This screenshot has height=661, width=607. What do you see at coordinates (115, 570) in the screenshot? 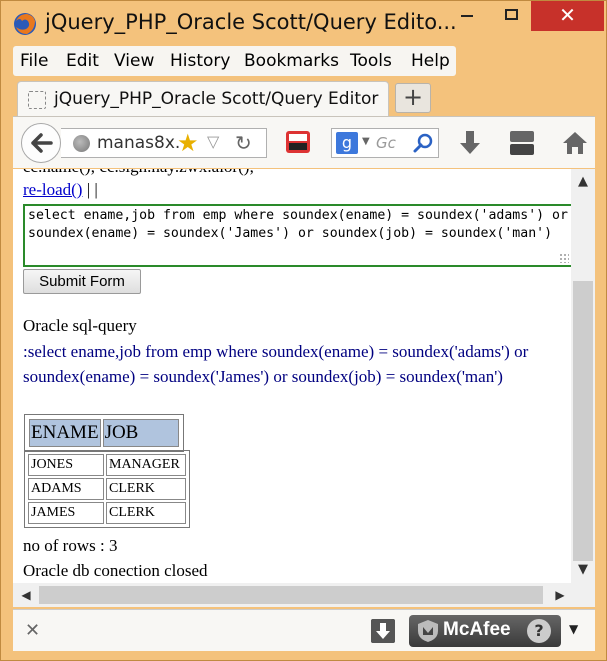
I see `db-status: Oracle db conection closed` at bounding box center [115, 570].